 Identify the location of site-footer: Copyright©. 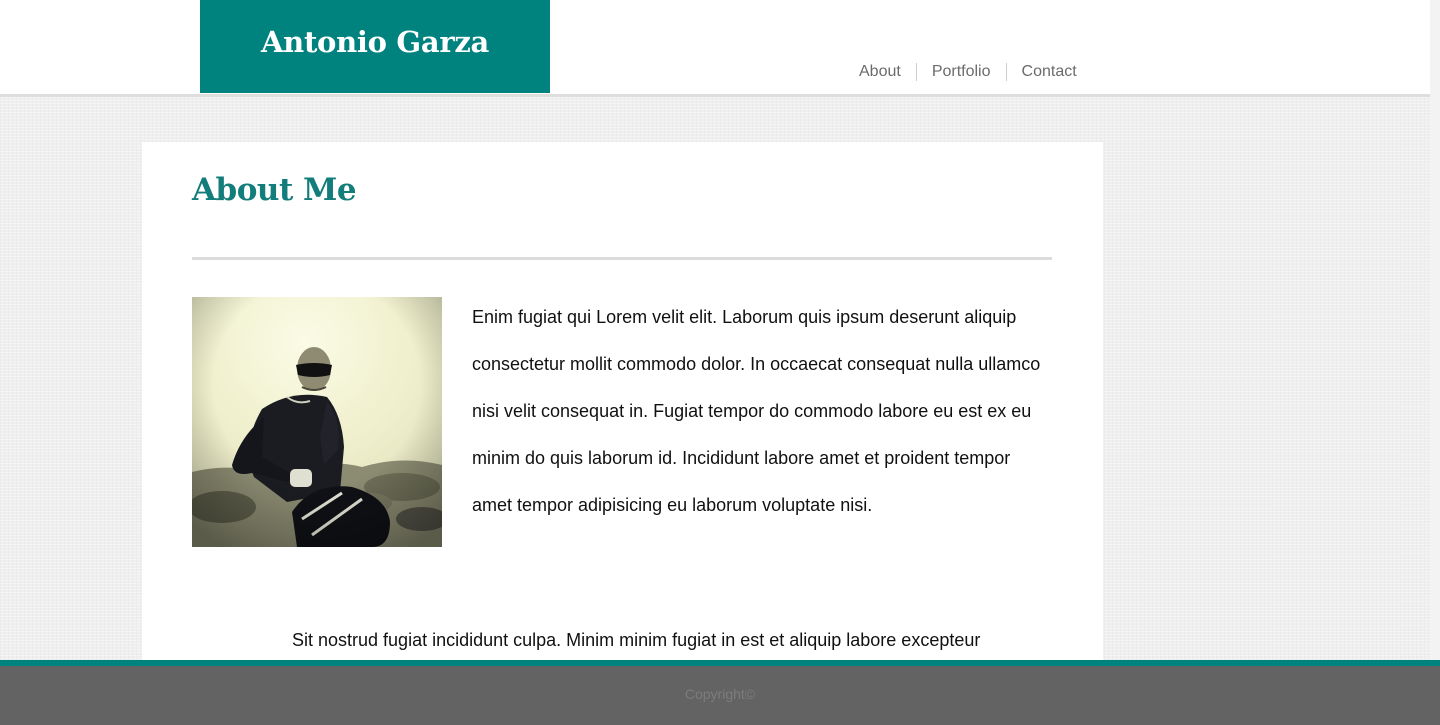
(720, 692).